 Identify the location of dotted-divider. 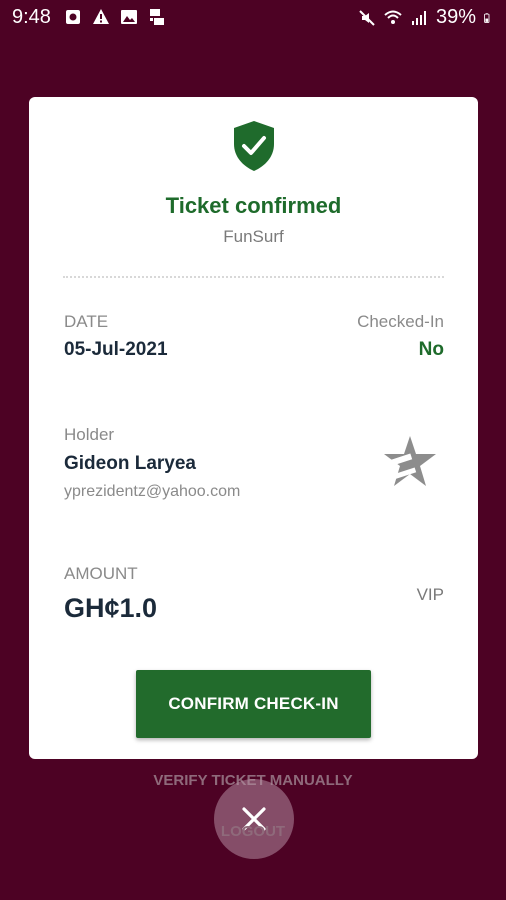
(253, 277).